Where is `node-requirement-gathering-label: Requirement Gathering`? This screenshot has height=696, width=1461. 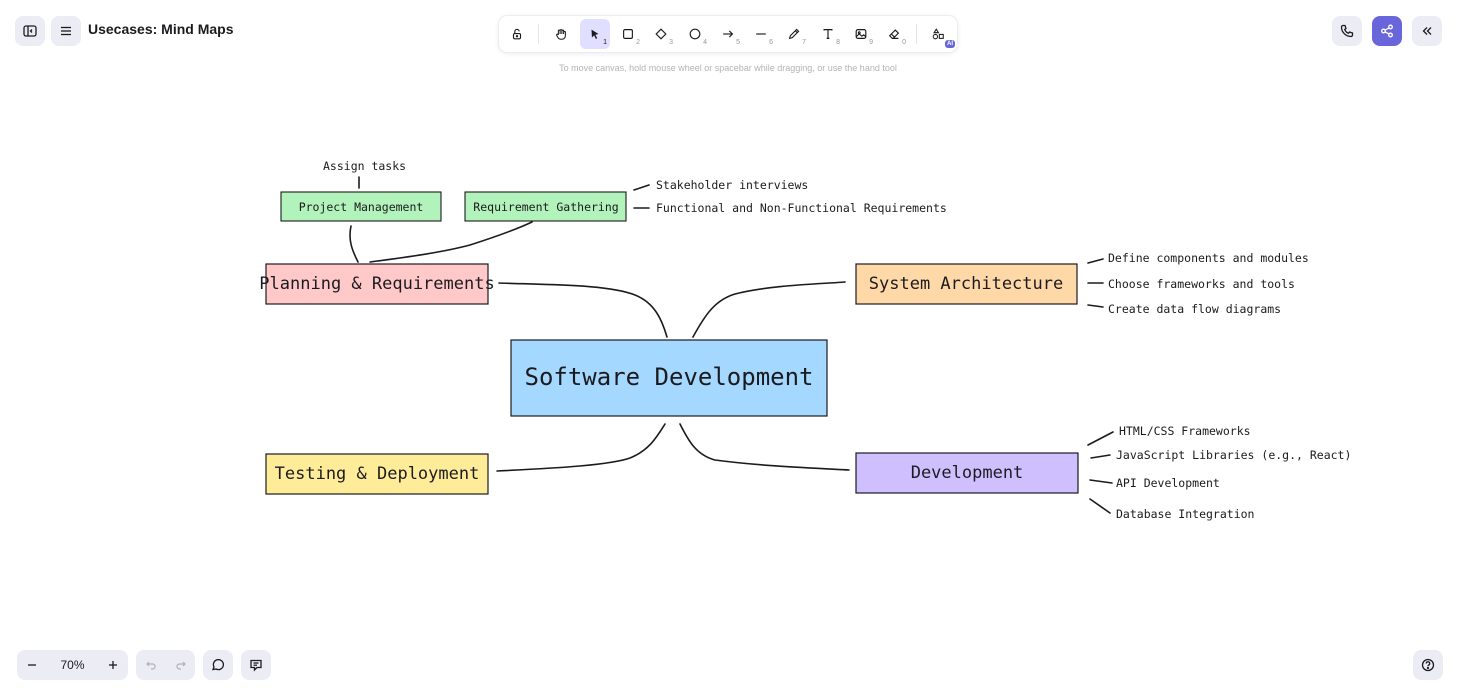 node-requirement-gathering-label: Requirement Gathering is located at coordinates (545, 207).